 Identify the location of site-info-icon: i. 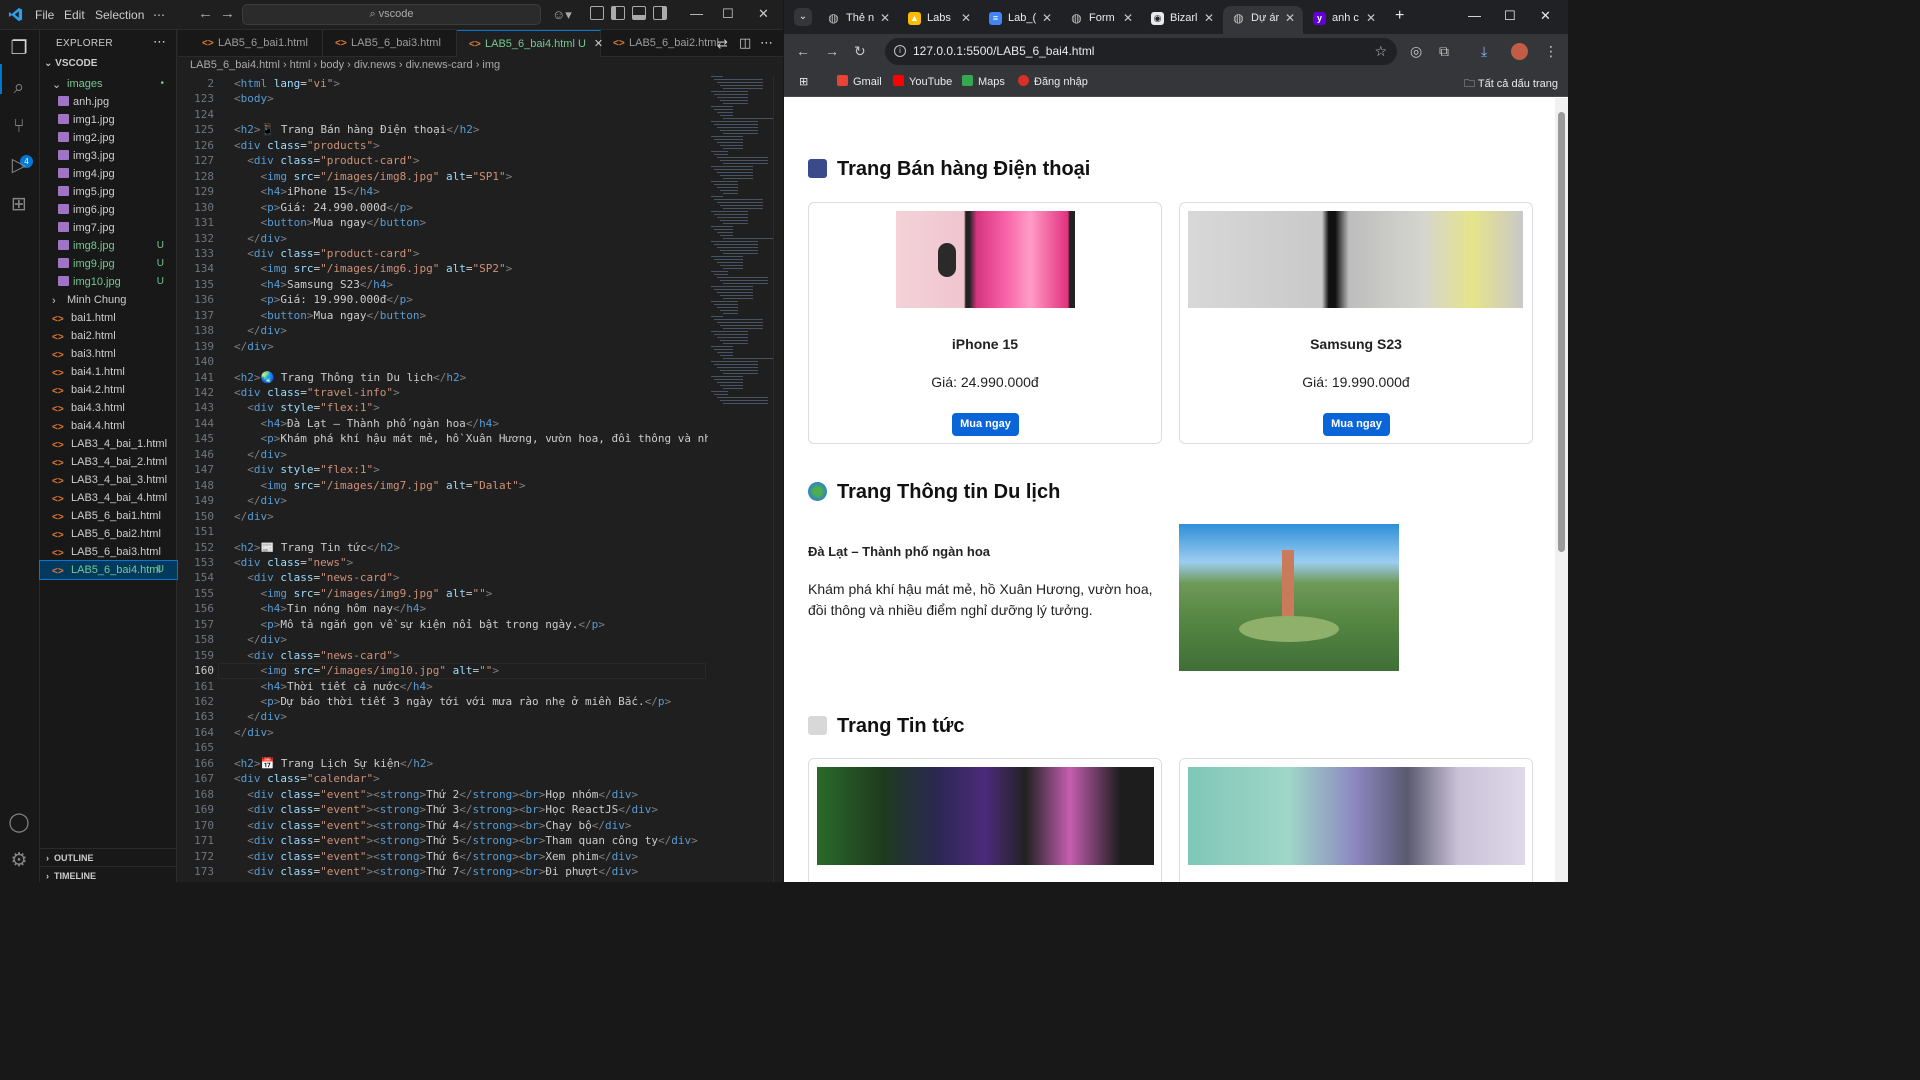
(900, 51).